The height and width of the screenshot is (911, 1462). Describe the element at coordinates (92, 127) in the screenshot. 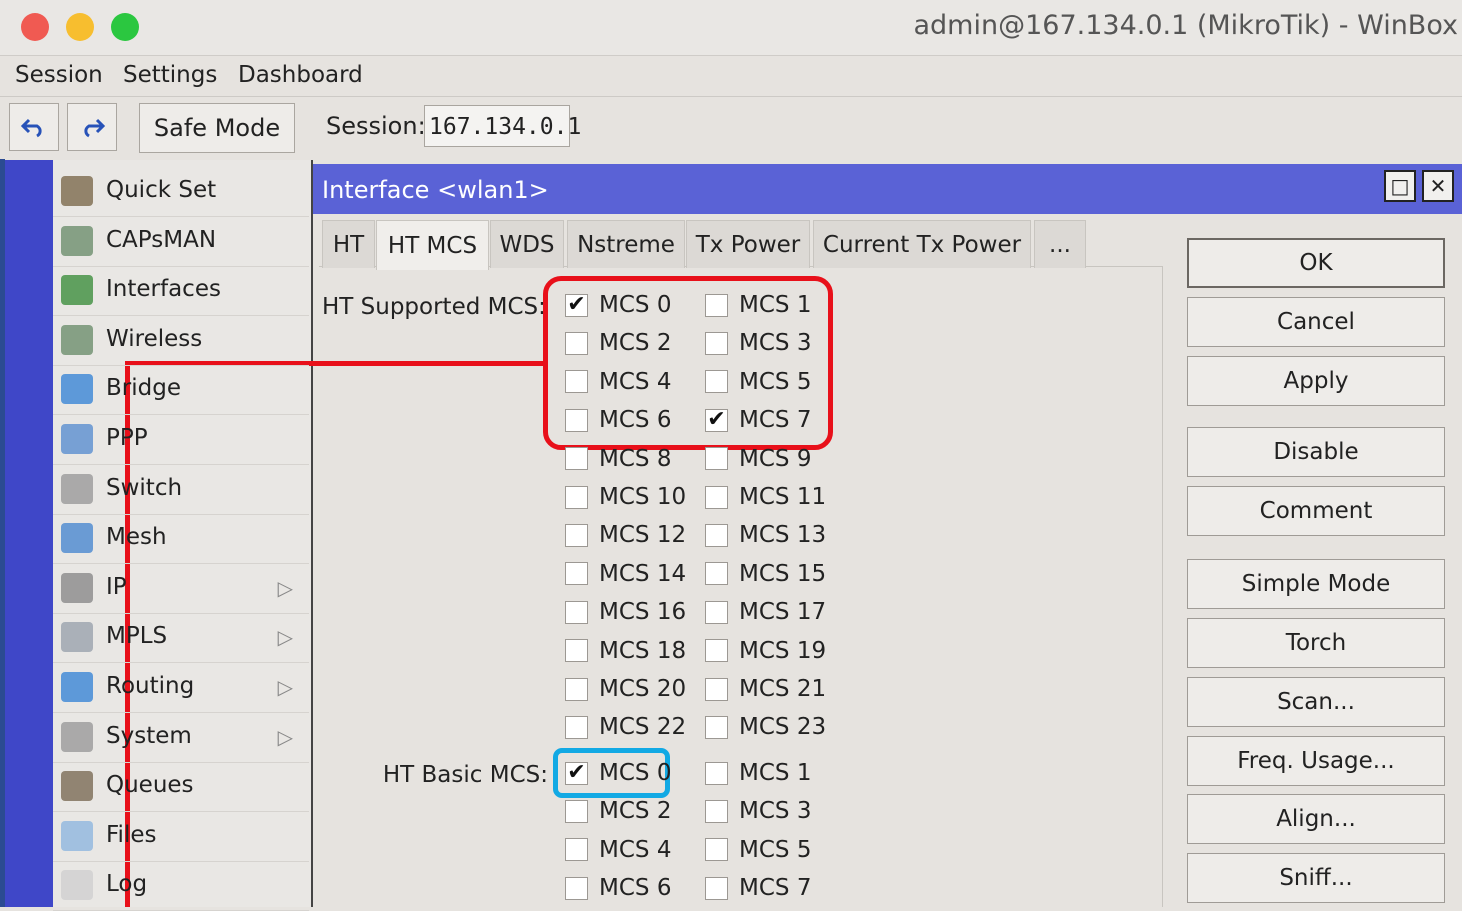

I see `redo-button` at that location.